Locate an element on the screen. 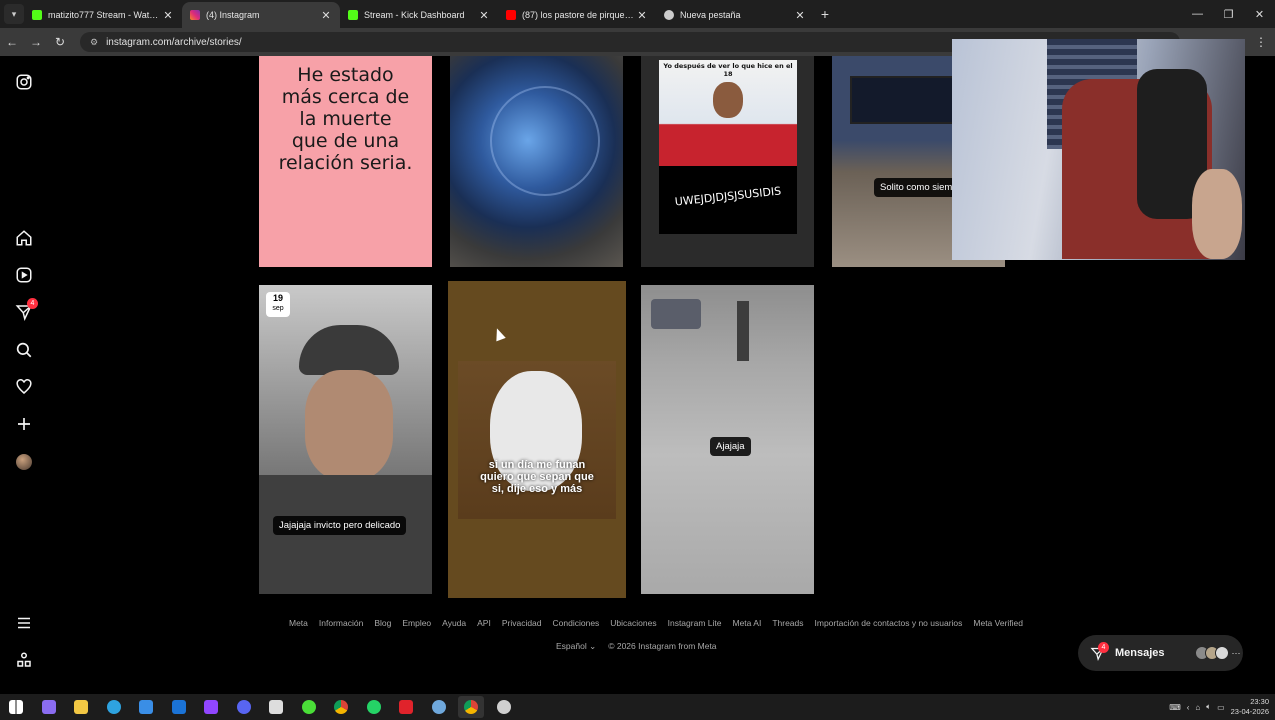  more-menu-icon is located at coordinates (24, 623).